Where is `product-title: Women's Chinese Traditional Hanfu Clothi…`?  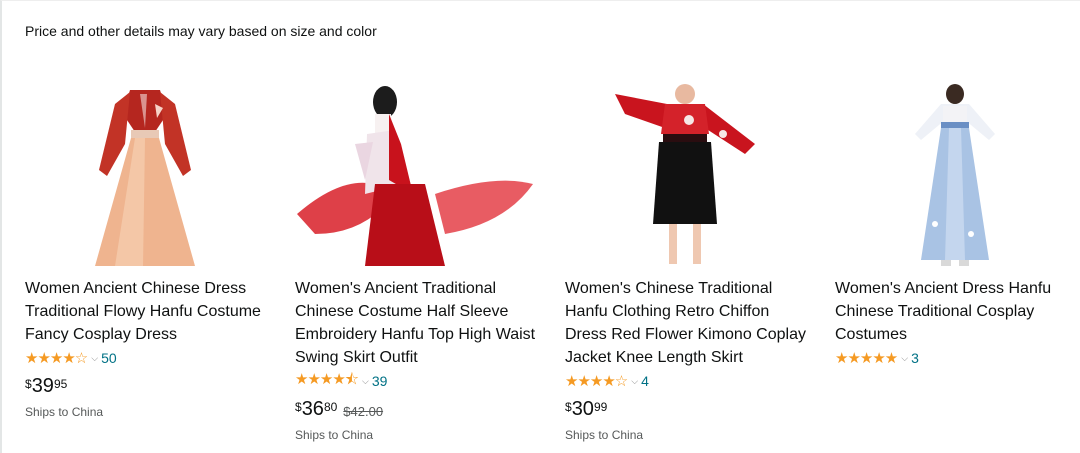 product-title: Women's Chinese Traditional Hanfu Clothi… is located at coordinates (687, 323).